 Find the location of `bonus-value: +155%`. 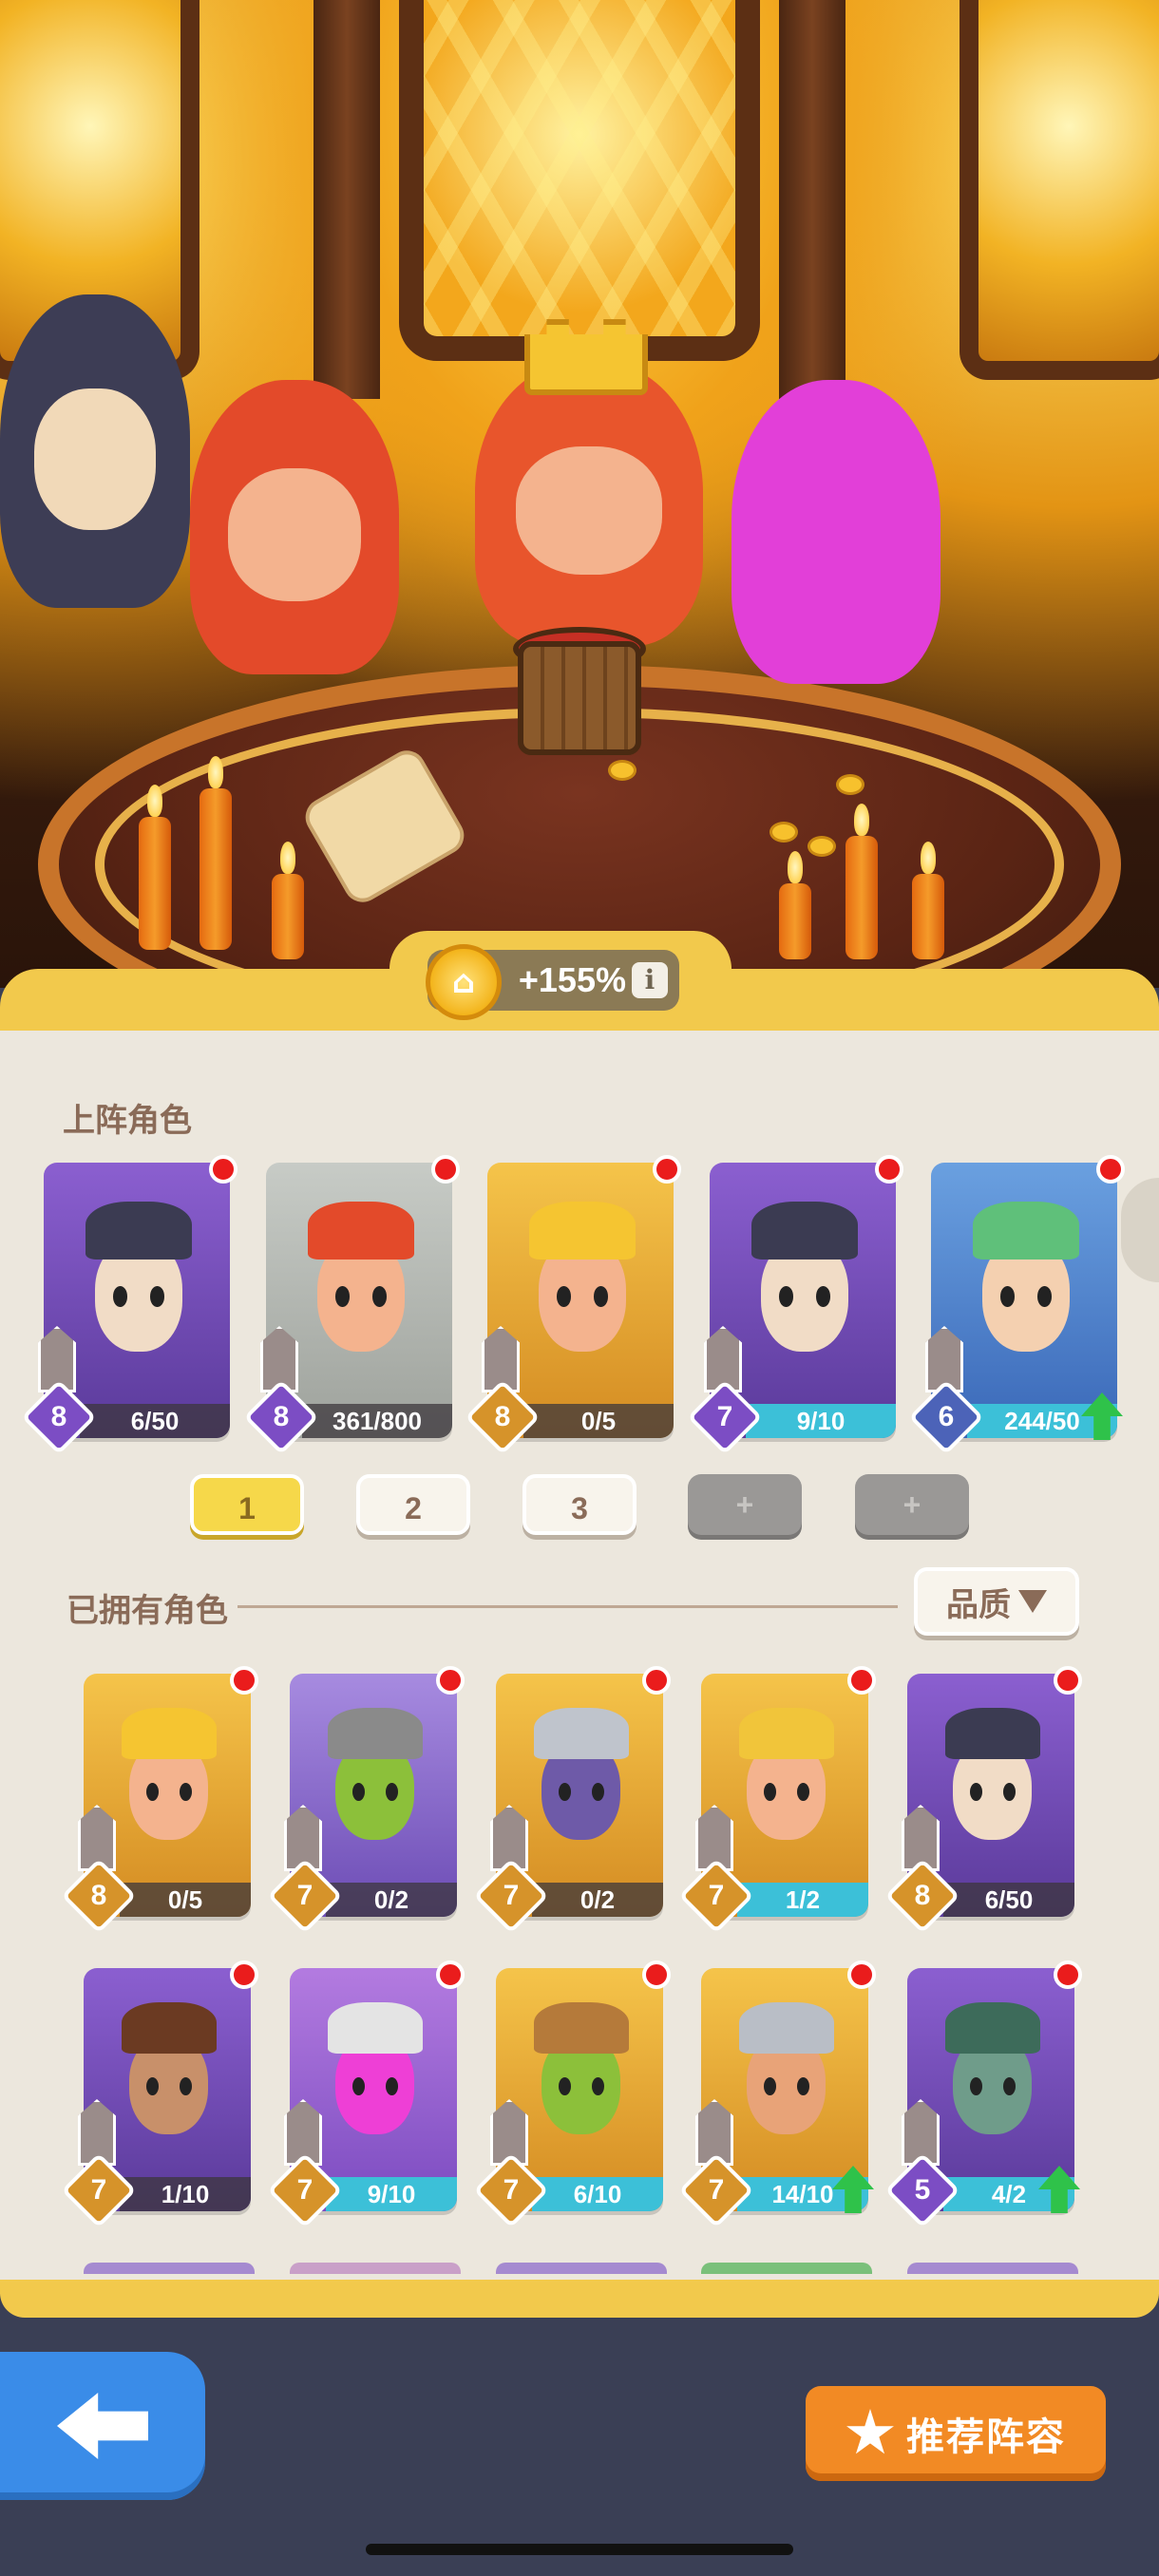

bonus-value: +155% is located at coordinates (572, 979).